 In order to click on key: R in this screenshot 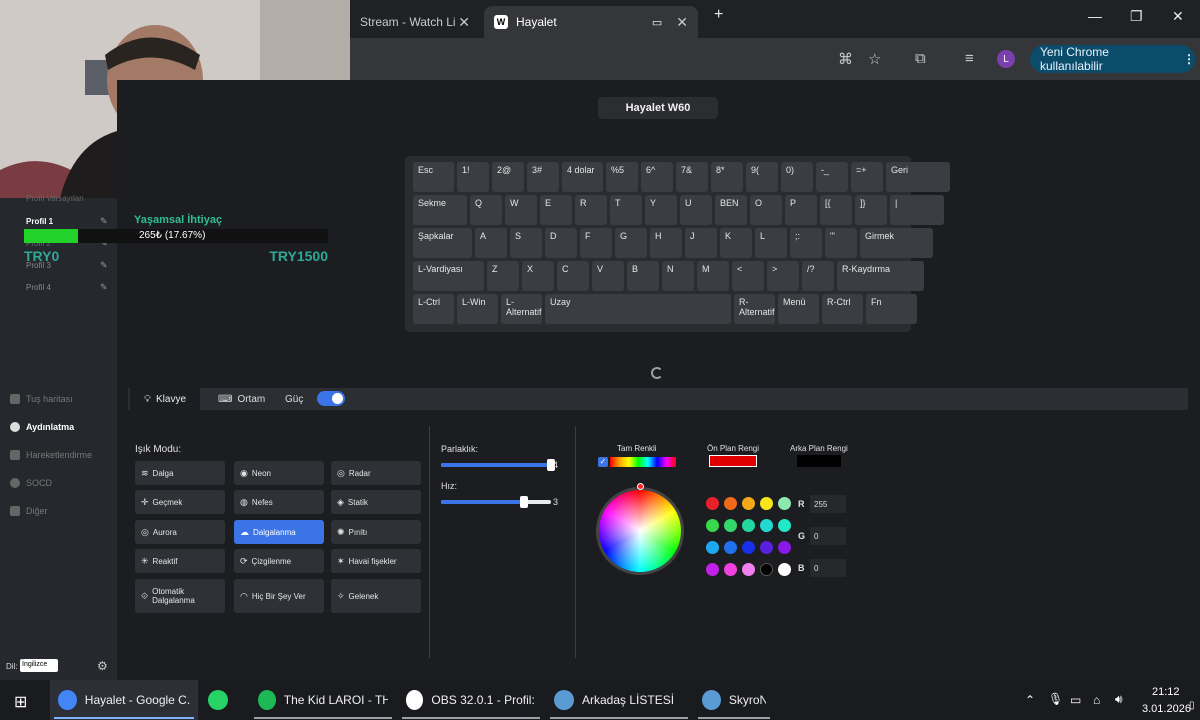, I will do `click(591, 210)`.